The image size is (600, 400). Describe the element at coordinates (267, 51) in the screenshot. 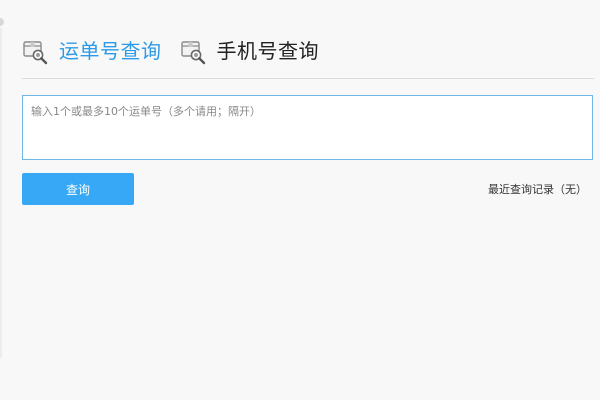

I see `tab-phone-query-label: 手机号查询` at that location.